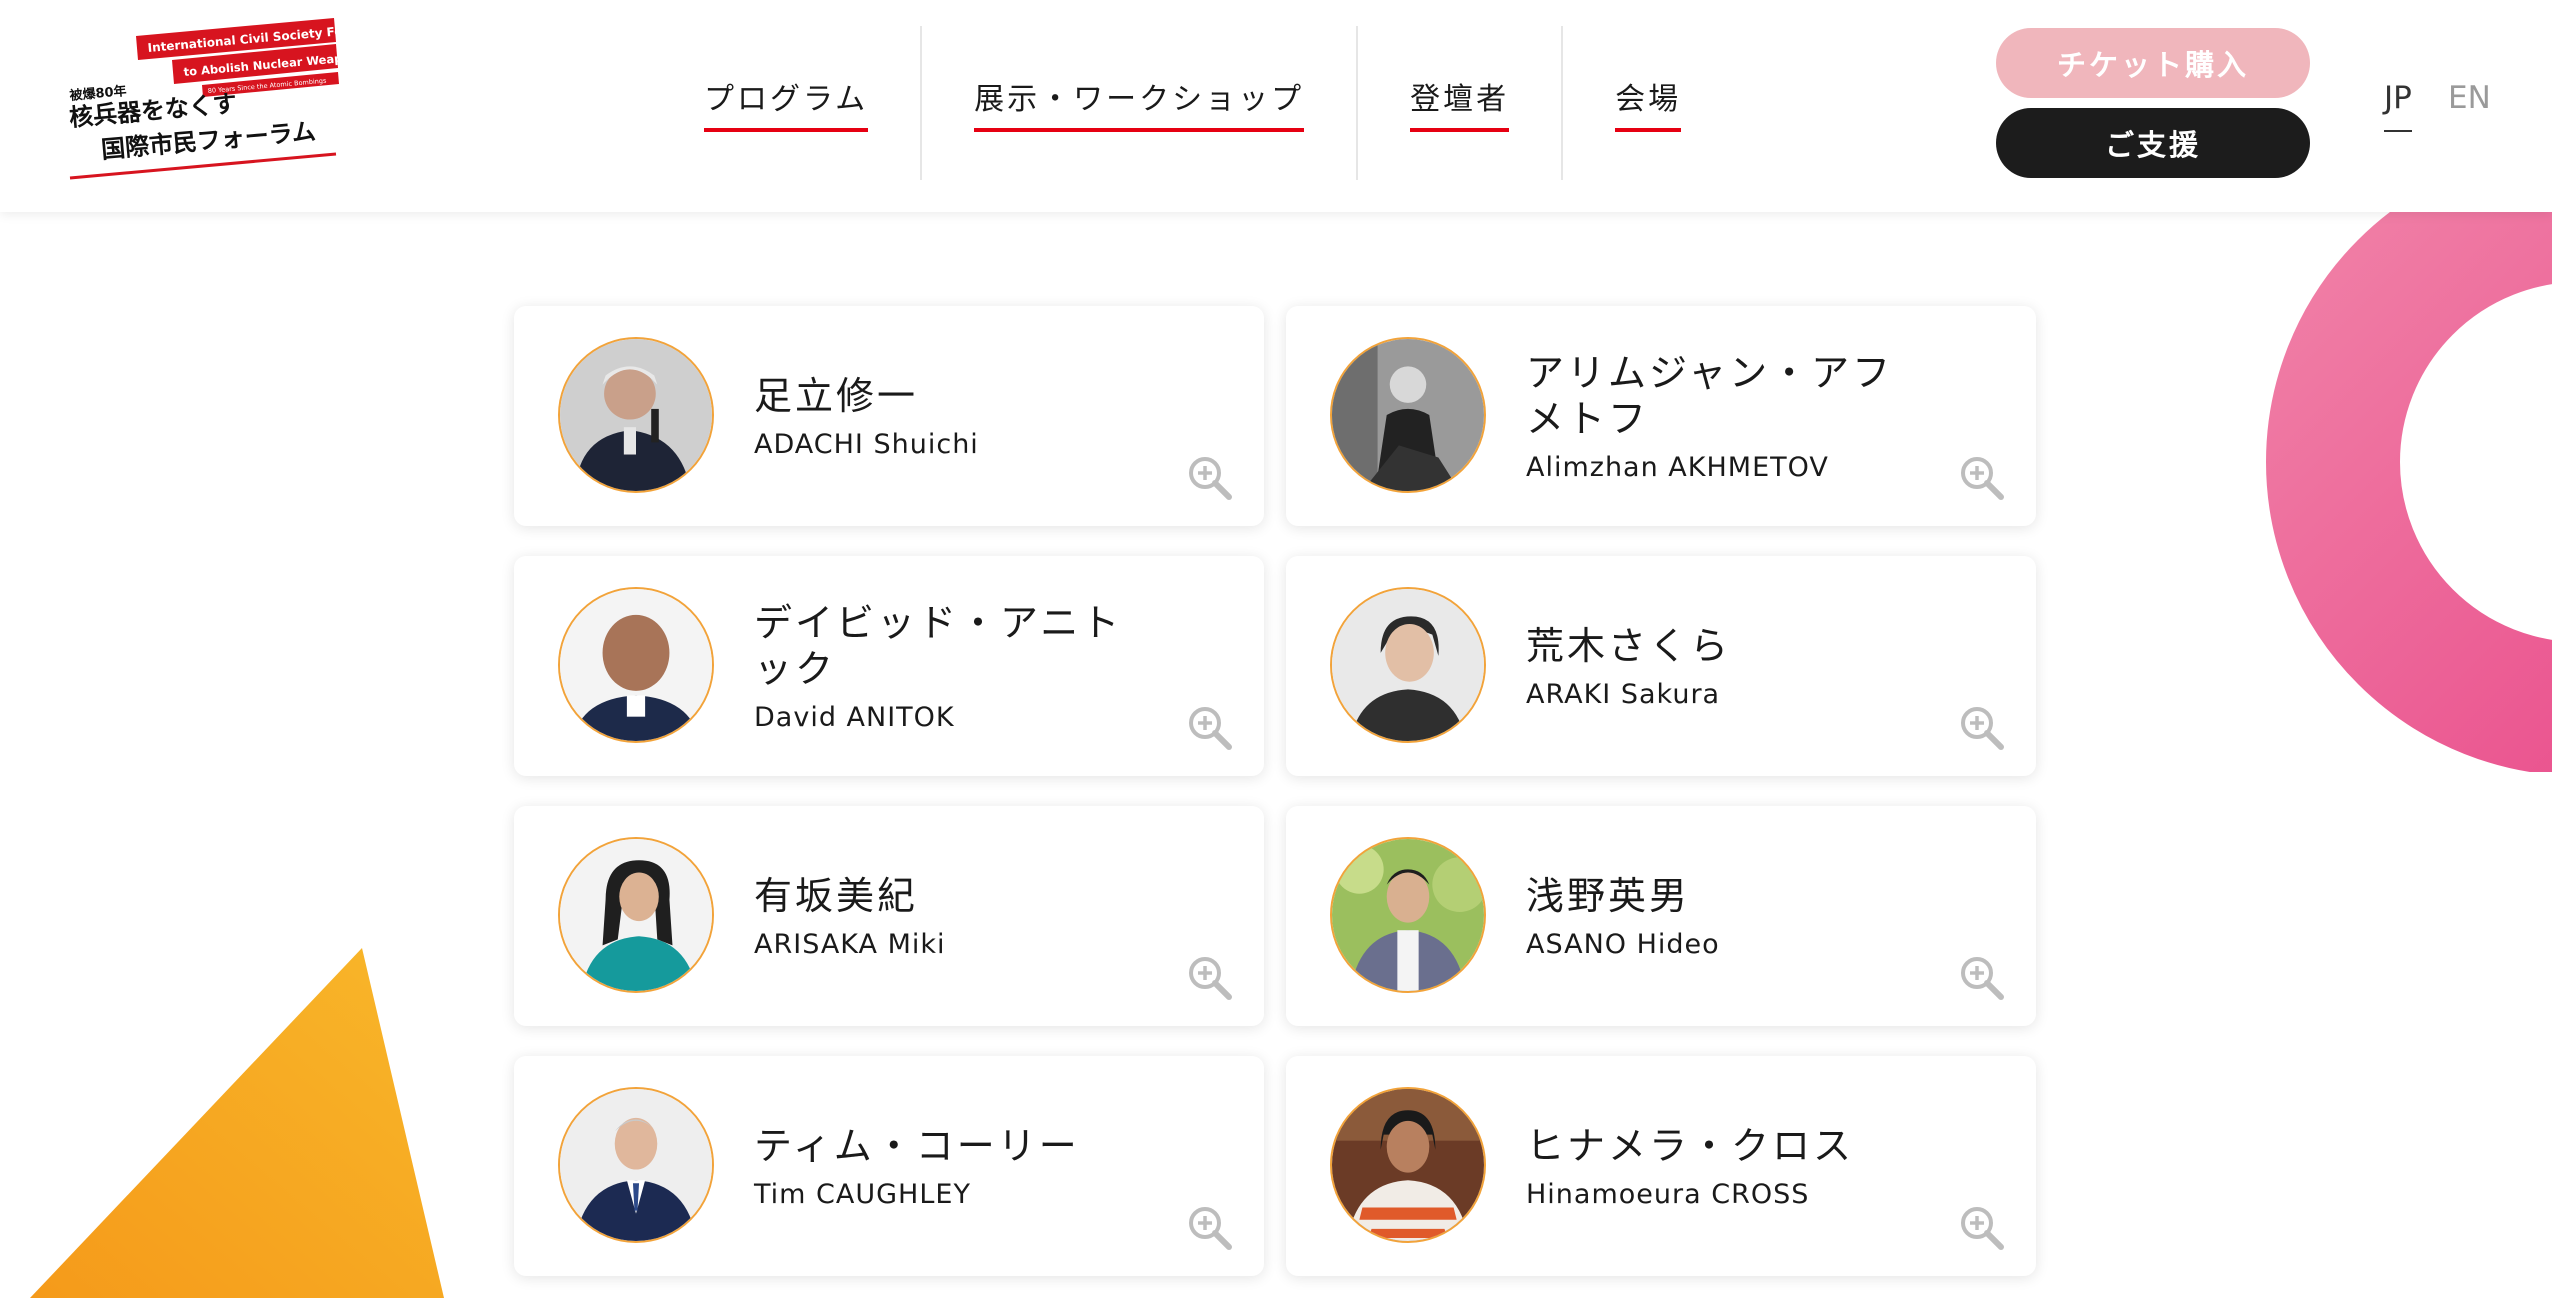 This screenshot has height=1298, width=2552. What do you see at coordinates (1690, 1145) in the screenshot?
I see `speaker-name-ja: ヒナメラ・クロス` at bounding box center [1690, 1145].